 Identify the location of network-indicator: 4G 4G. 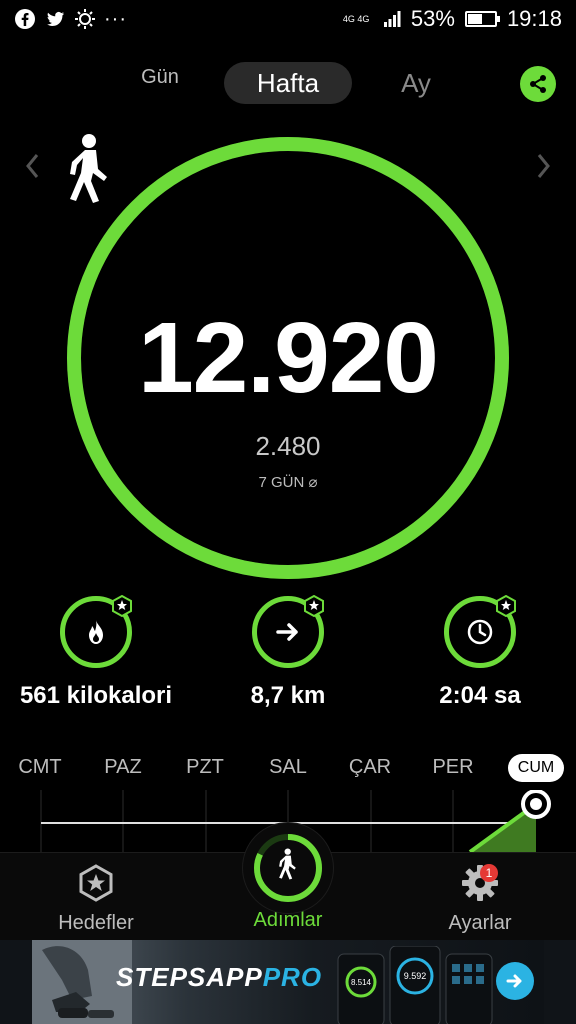
(356, 18).